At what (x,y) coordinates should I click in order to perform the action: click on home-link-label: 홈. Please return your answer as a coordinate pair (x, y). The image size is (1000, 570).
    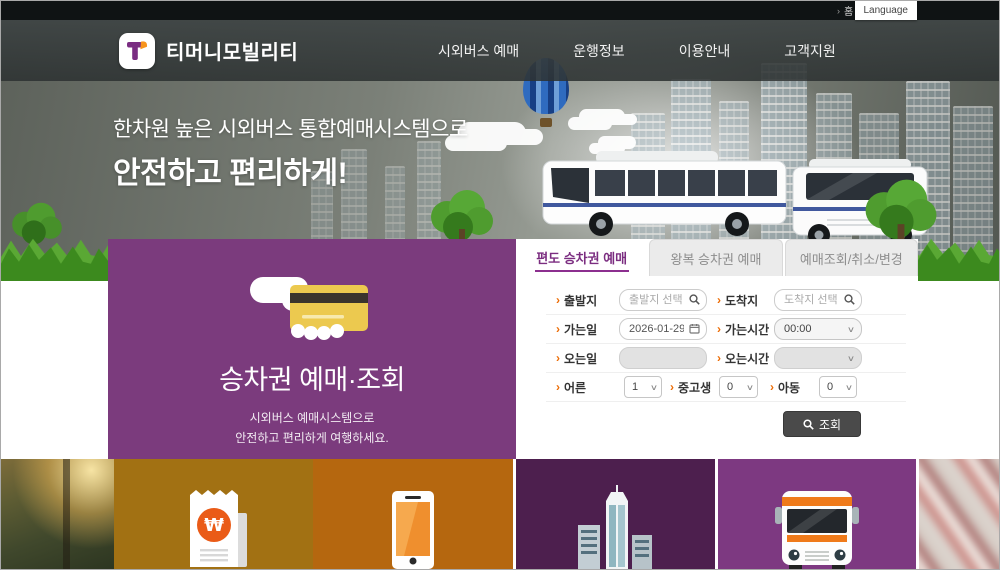
    Looking at the image, I should click on (848, 12).